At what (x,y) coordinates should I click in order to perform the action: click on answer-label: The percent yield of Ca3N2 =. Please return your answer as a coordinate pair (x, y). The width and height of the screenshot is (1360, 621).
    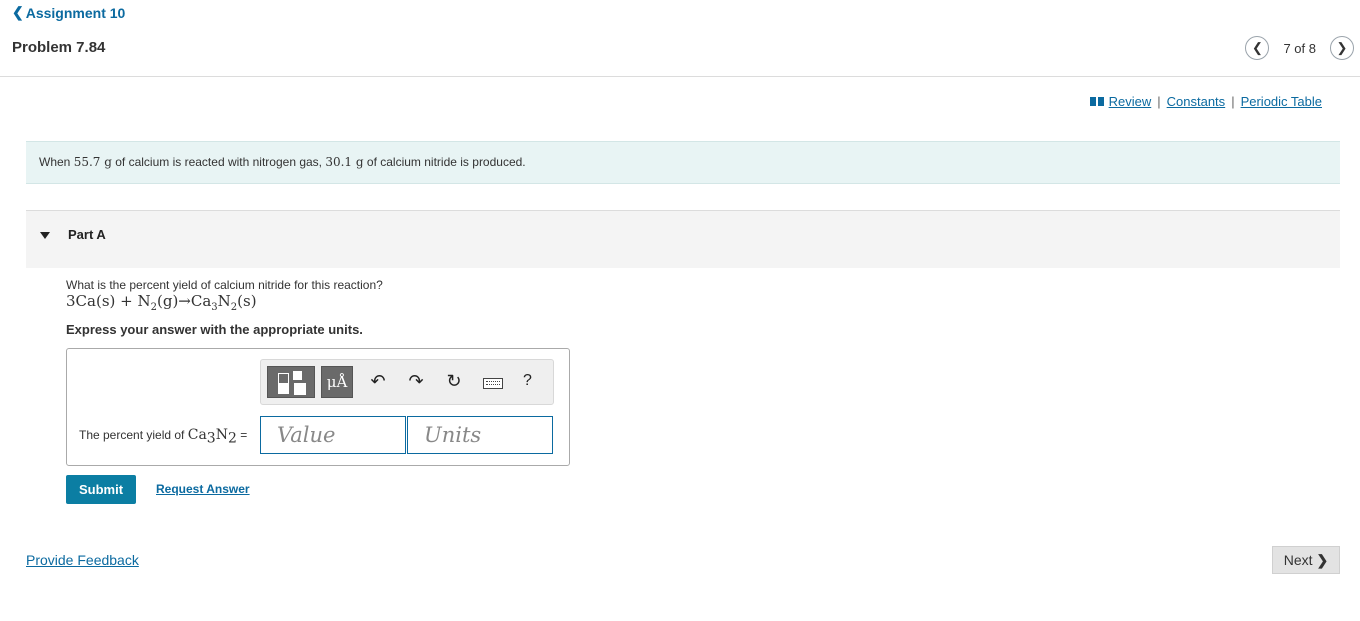
    Looking at the image, I should click on (163, 436).